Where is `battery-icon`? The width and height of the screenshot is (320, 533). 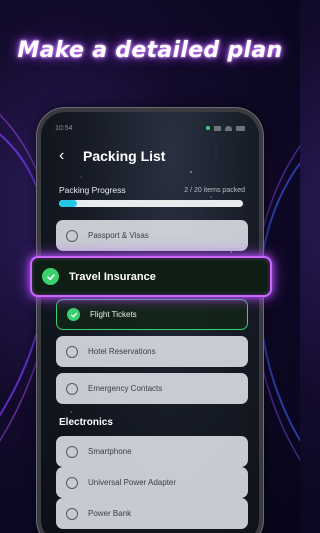 battery-icon is located at coordinates (240, 128).